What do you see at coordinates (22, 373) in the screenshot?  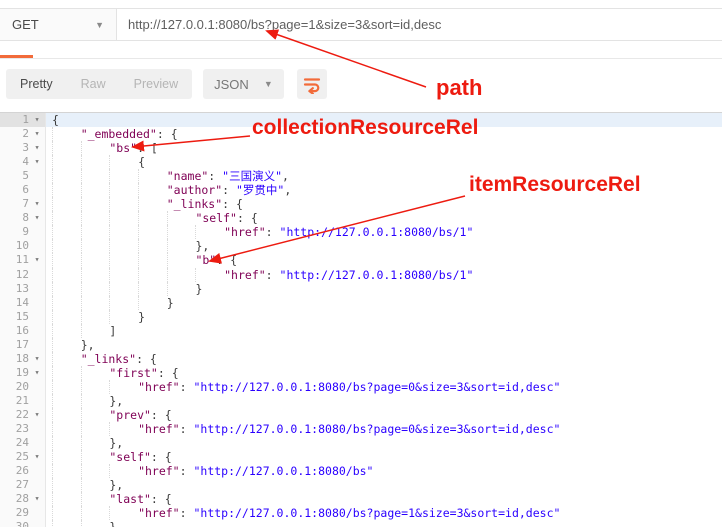 I see `line-number: 19 ▾` at bounding box center [22, 373].